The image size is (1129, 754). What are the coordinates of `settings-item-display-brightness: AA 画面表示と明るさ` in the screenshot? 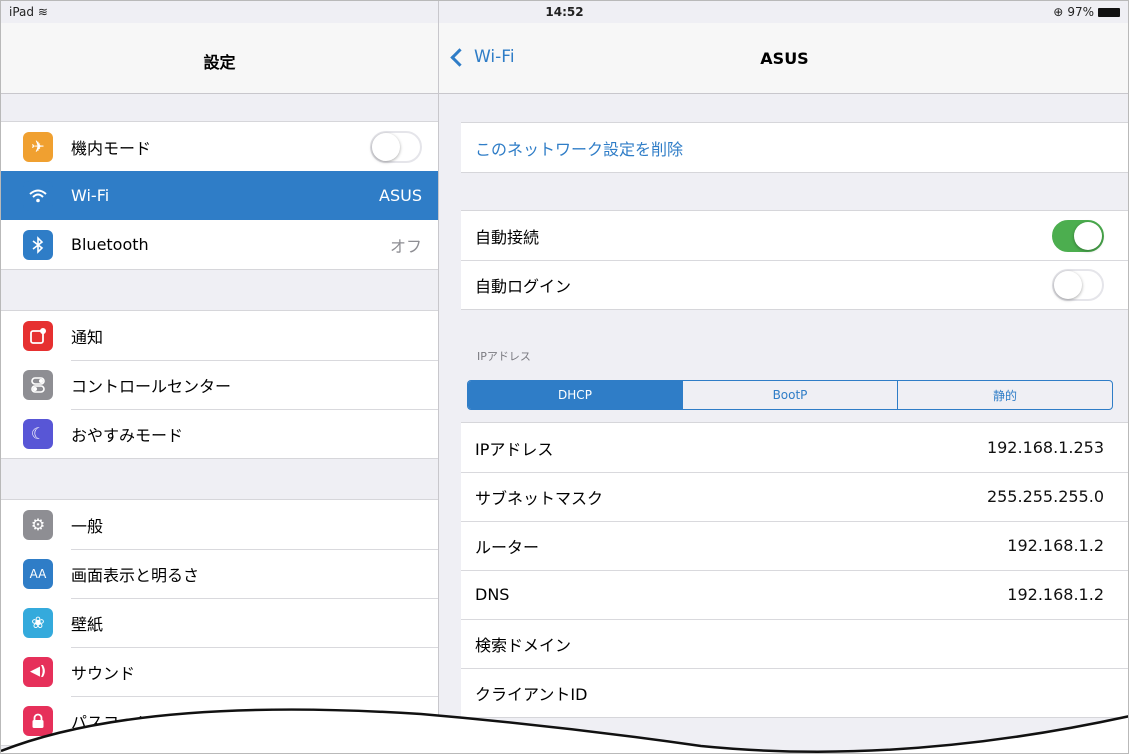 It's located at (219, 573).